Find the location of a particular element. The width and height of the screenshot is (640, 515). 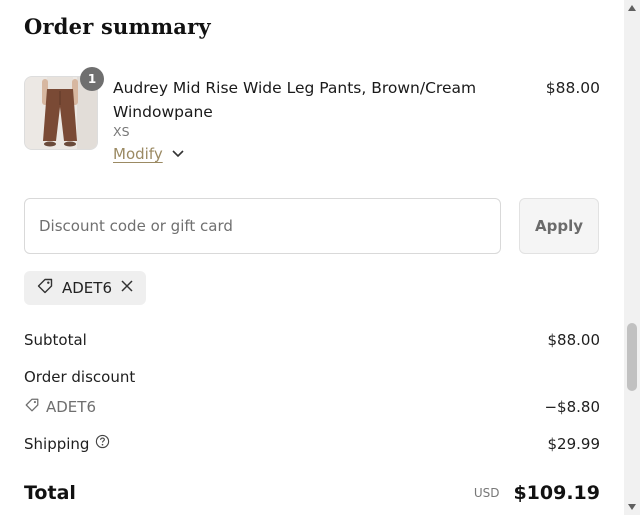

scroll-down-arrow is located at coordinates (632, 507).